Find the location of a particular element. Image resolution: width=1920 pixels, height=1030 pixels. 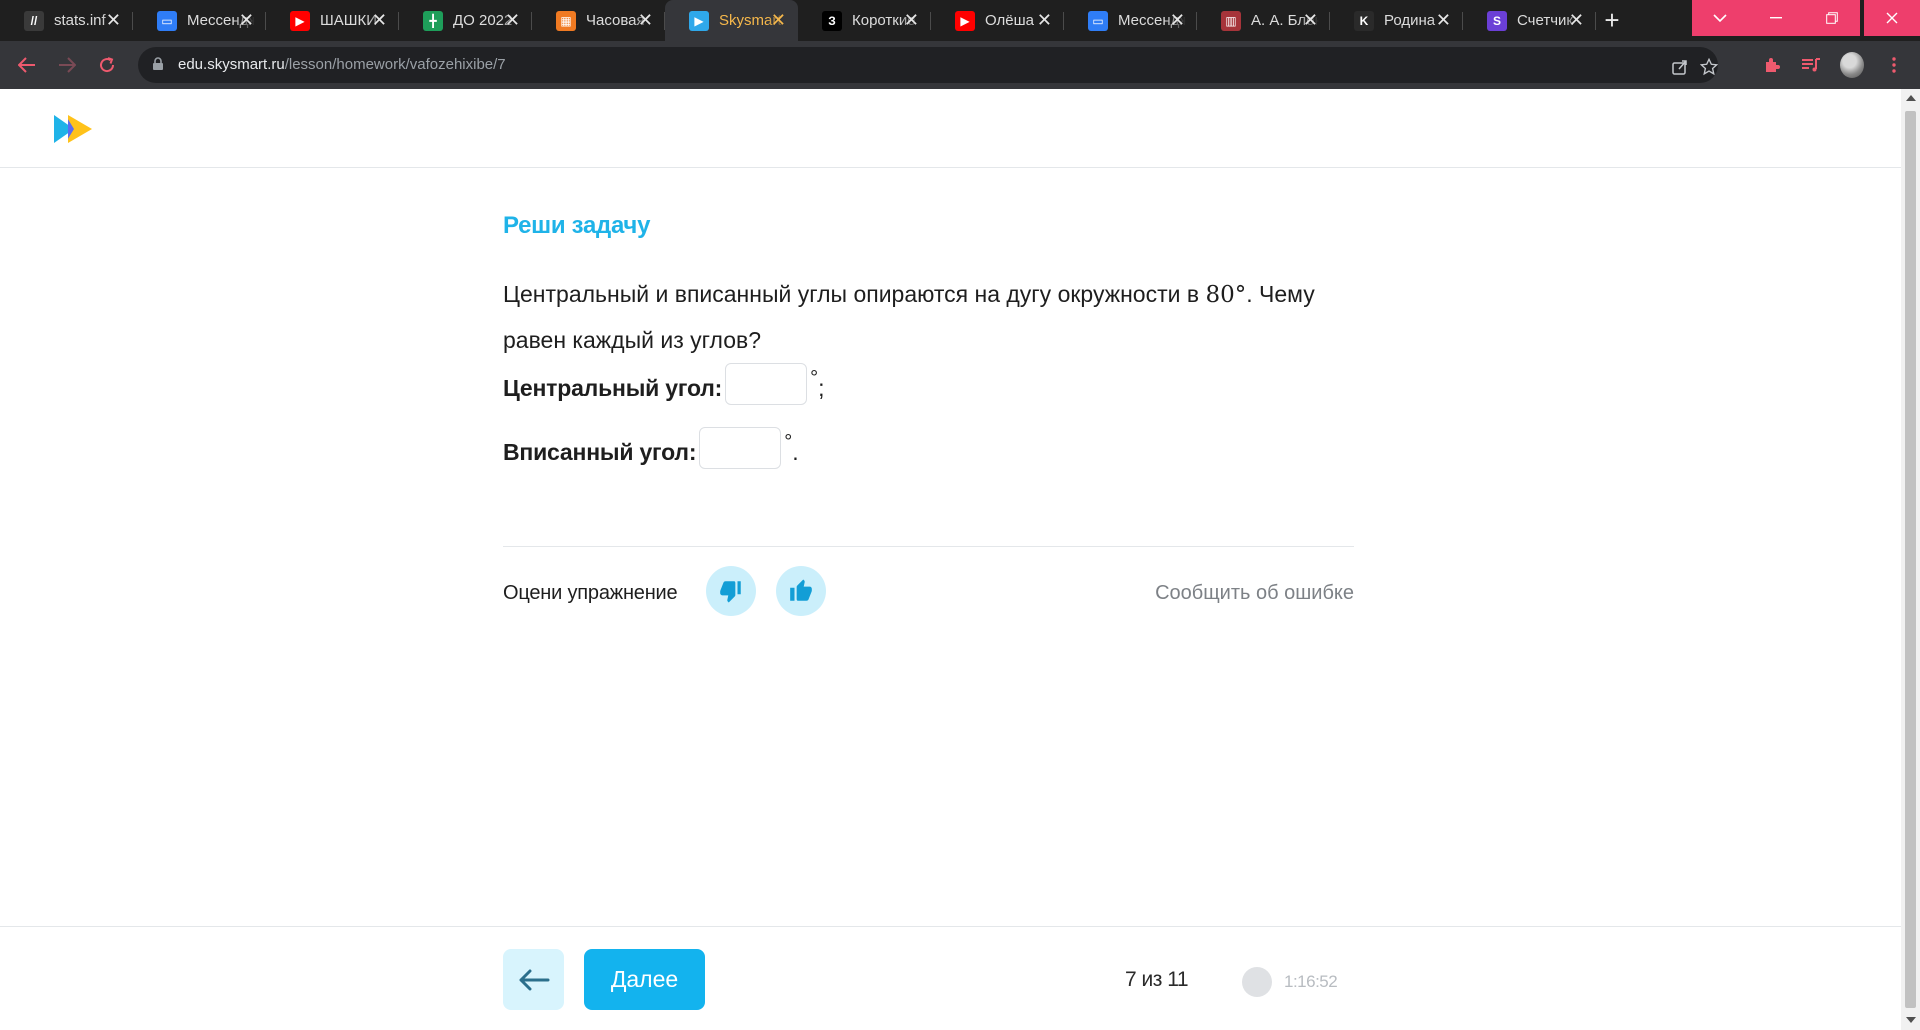

kebab-menu-icon is located at coordinates (1894, 65).